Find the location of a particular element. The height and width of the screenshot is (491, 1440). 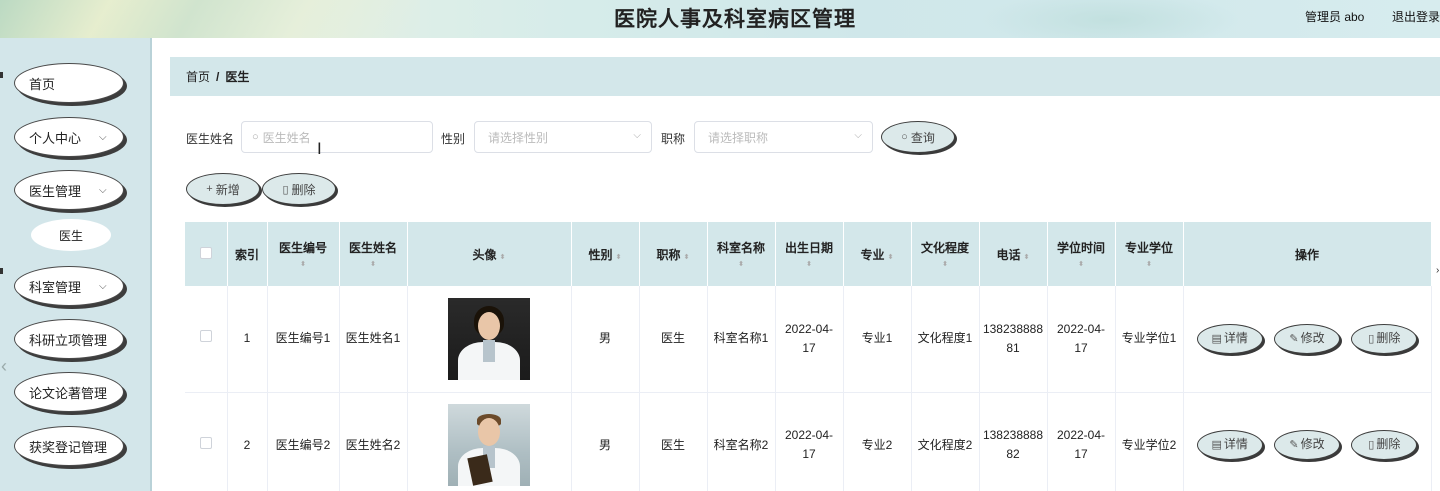

cell-phone: 13823888881 is located at coordinates (1013, 339).